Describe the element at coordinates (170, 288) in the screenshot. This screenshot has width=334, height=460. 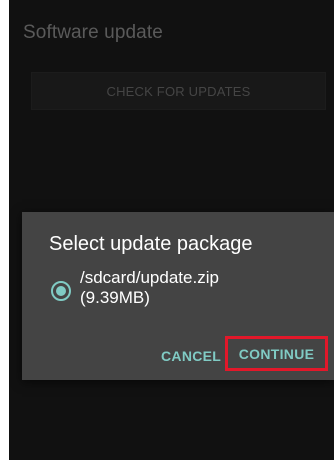
I see `package-option-label: /sdcard/update.zip (9.39MB)` at that location.